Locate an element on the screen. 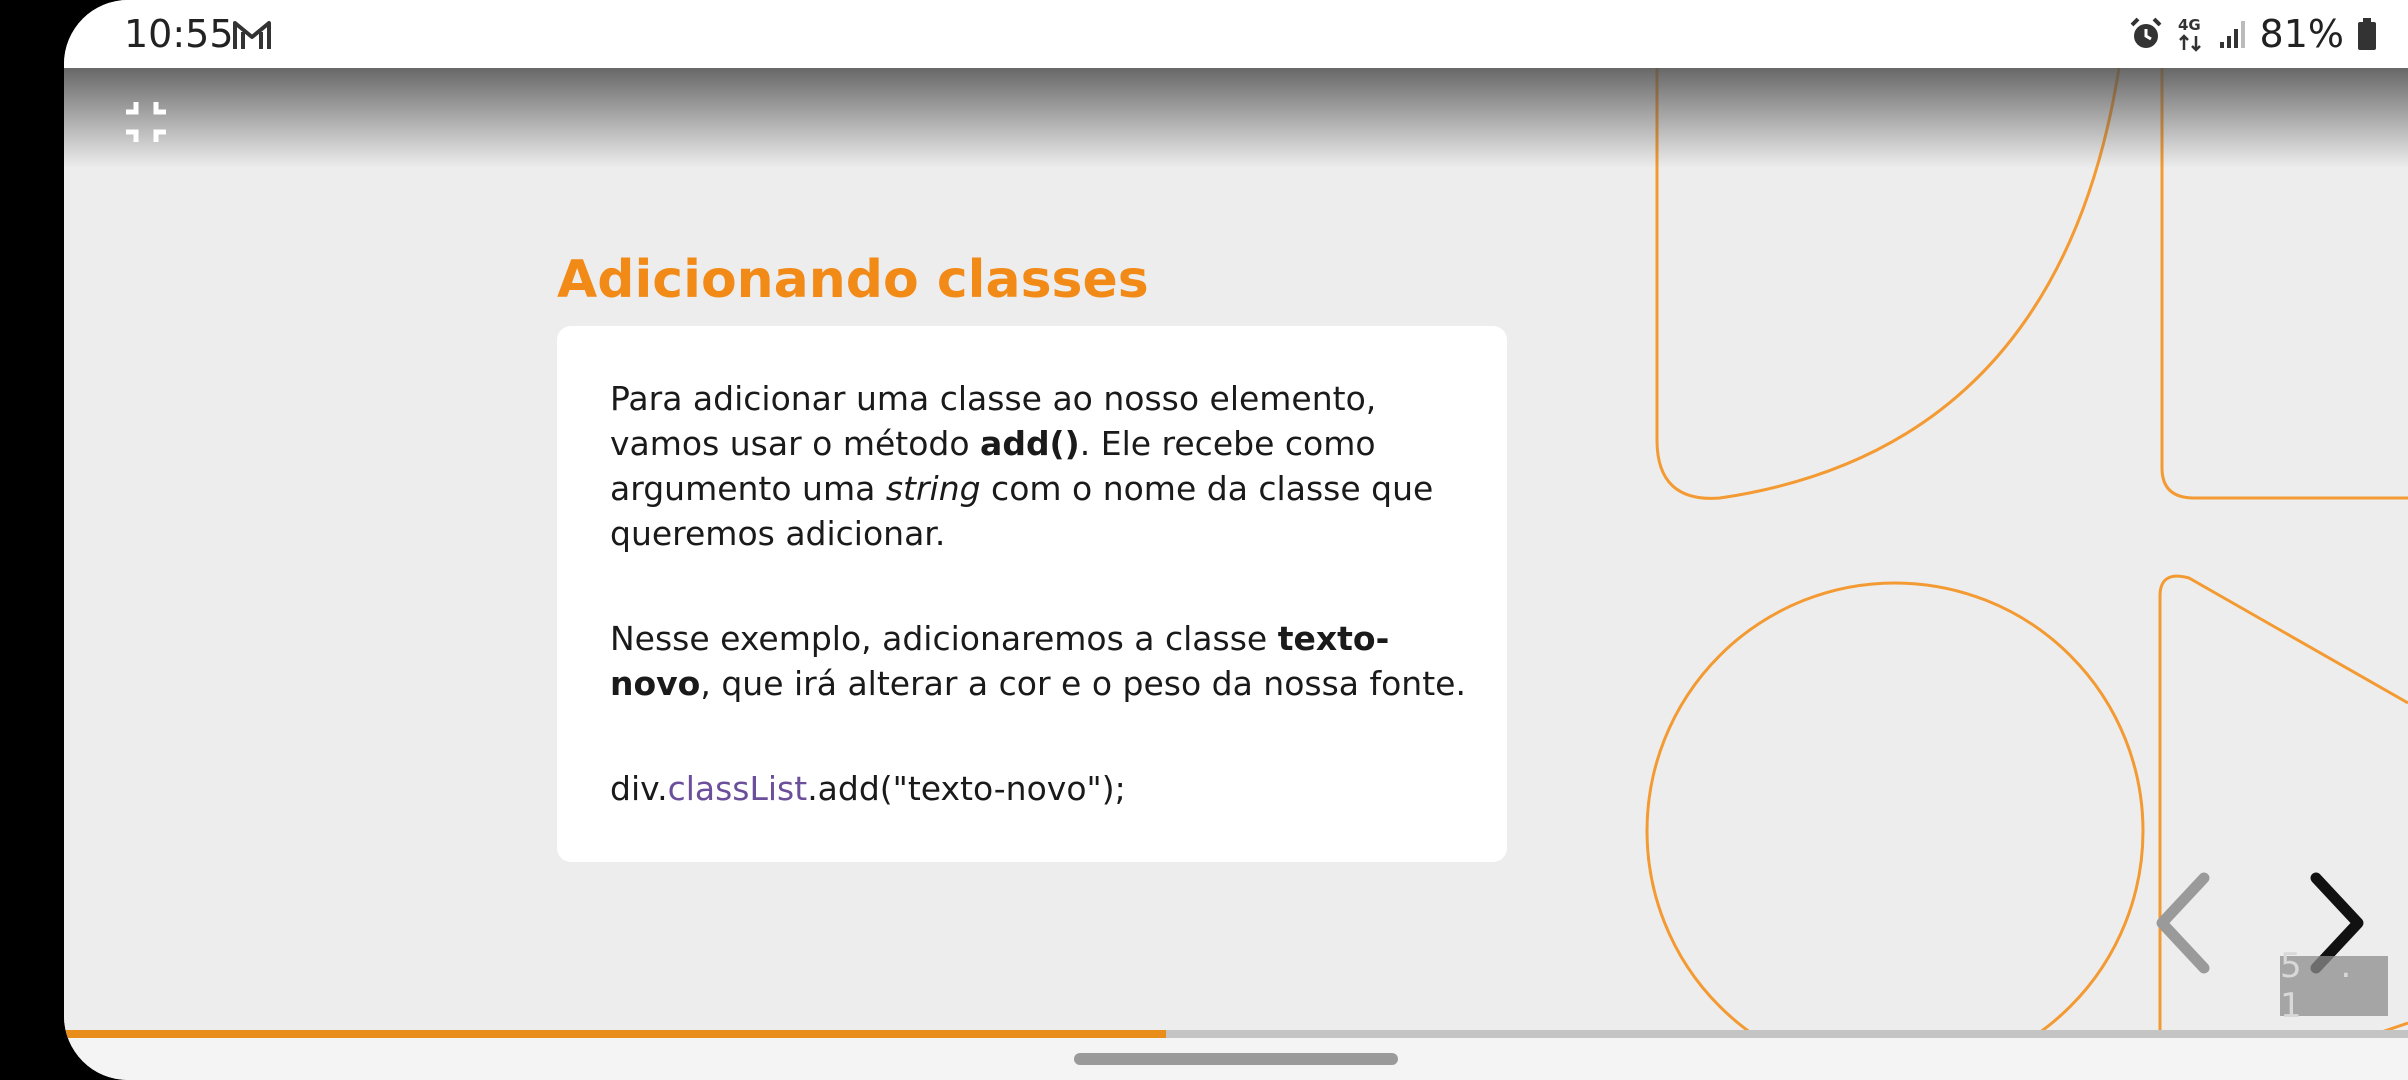  status-time: 10:55 is located at coordinates (179, 34).